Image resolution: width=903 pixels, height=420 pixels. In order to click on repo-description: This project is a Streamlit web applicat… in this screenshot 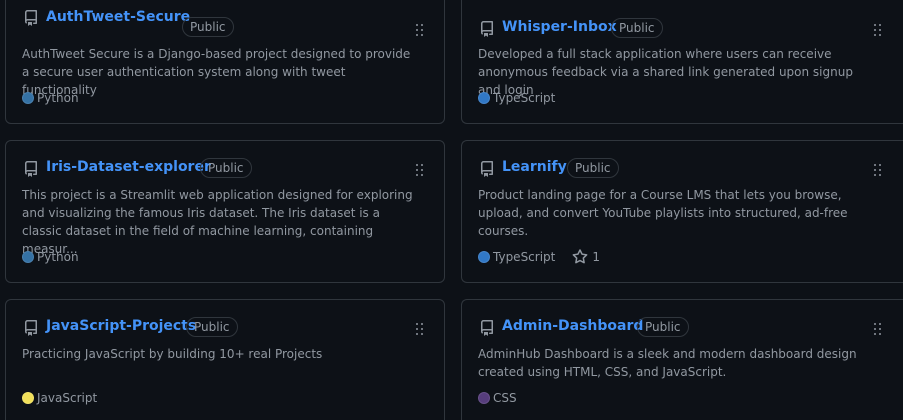, I will do `click(217, 222)`.